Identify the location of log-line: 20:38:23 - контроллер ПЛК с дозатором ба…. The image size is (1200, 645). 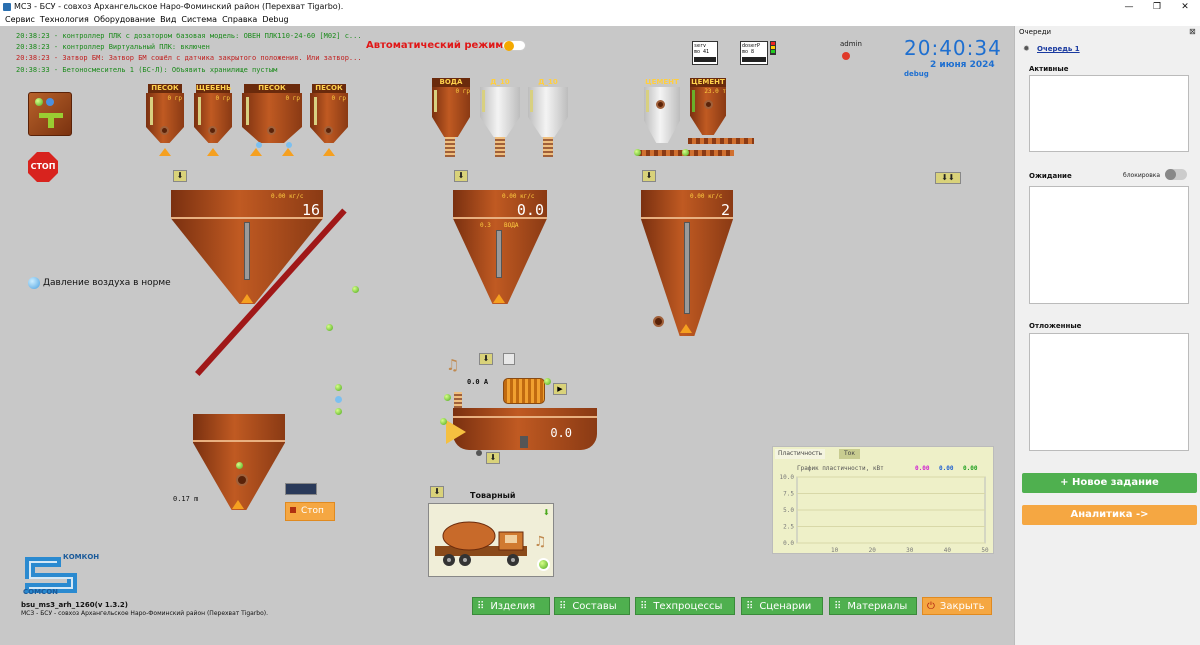
(189, 36).